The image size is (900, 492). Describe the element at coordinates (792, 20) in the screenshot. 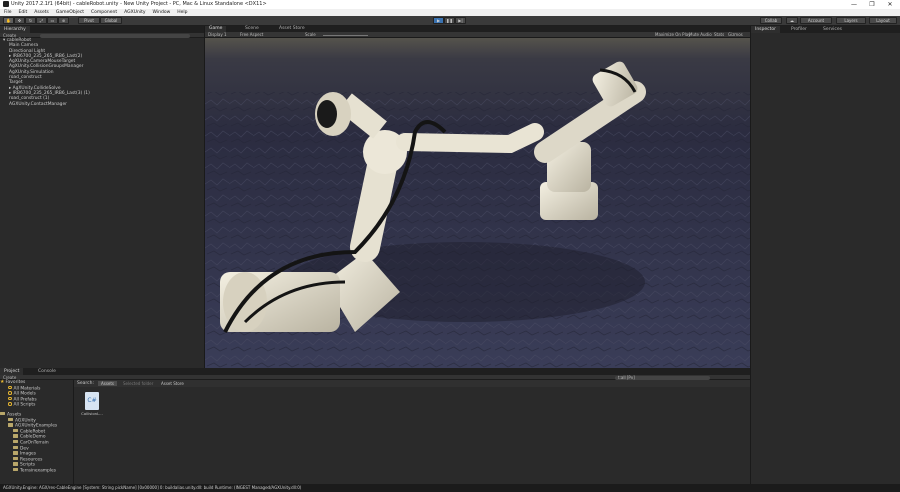

I see `cloud-icon: ☁` at that location.